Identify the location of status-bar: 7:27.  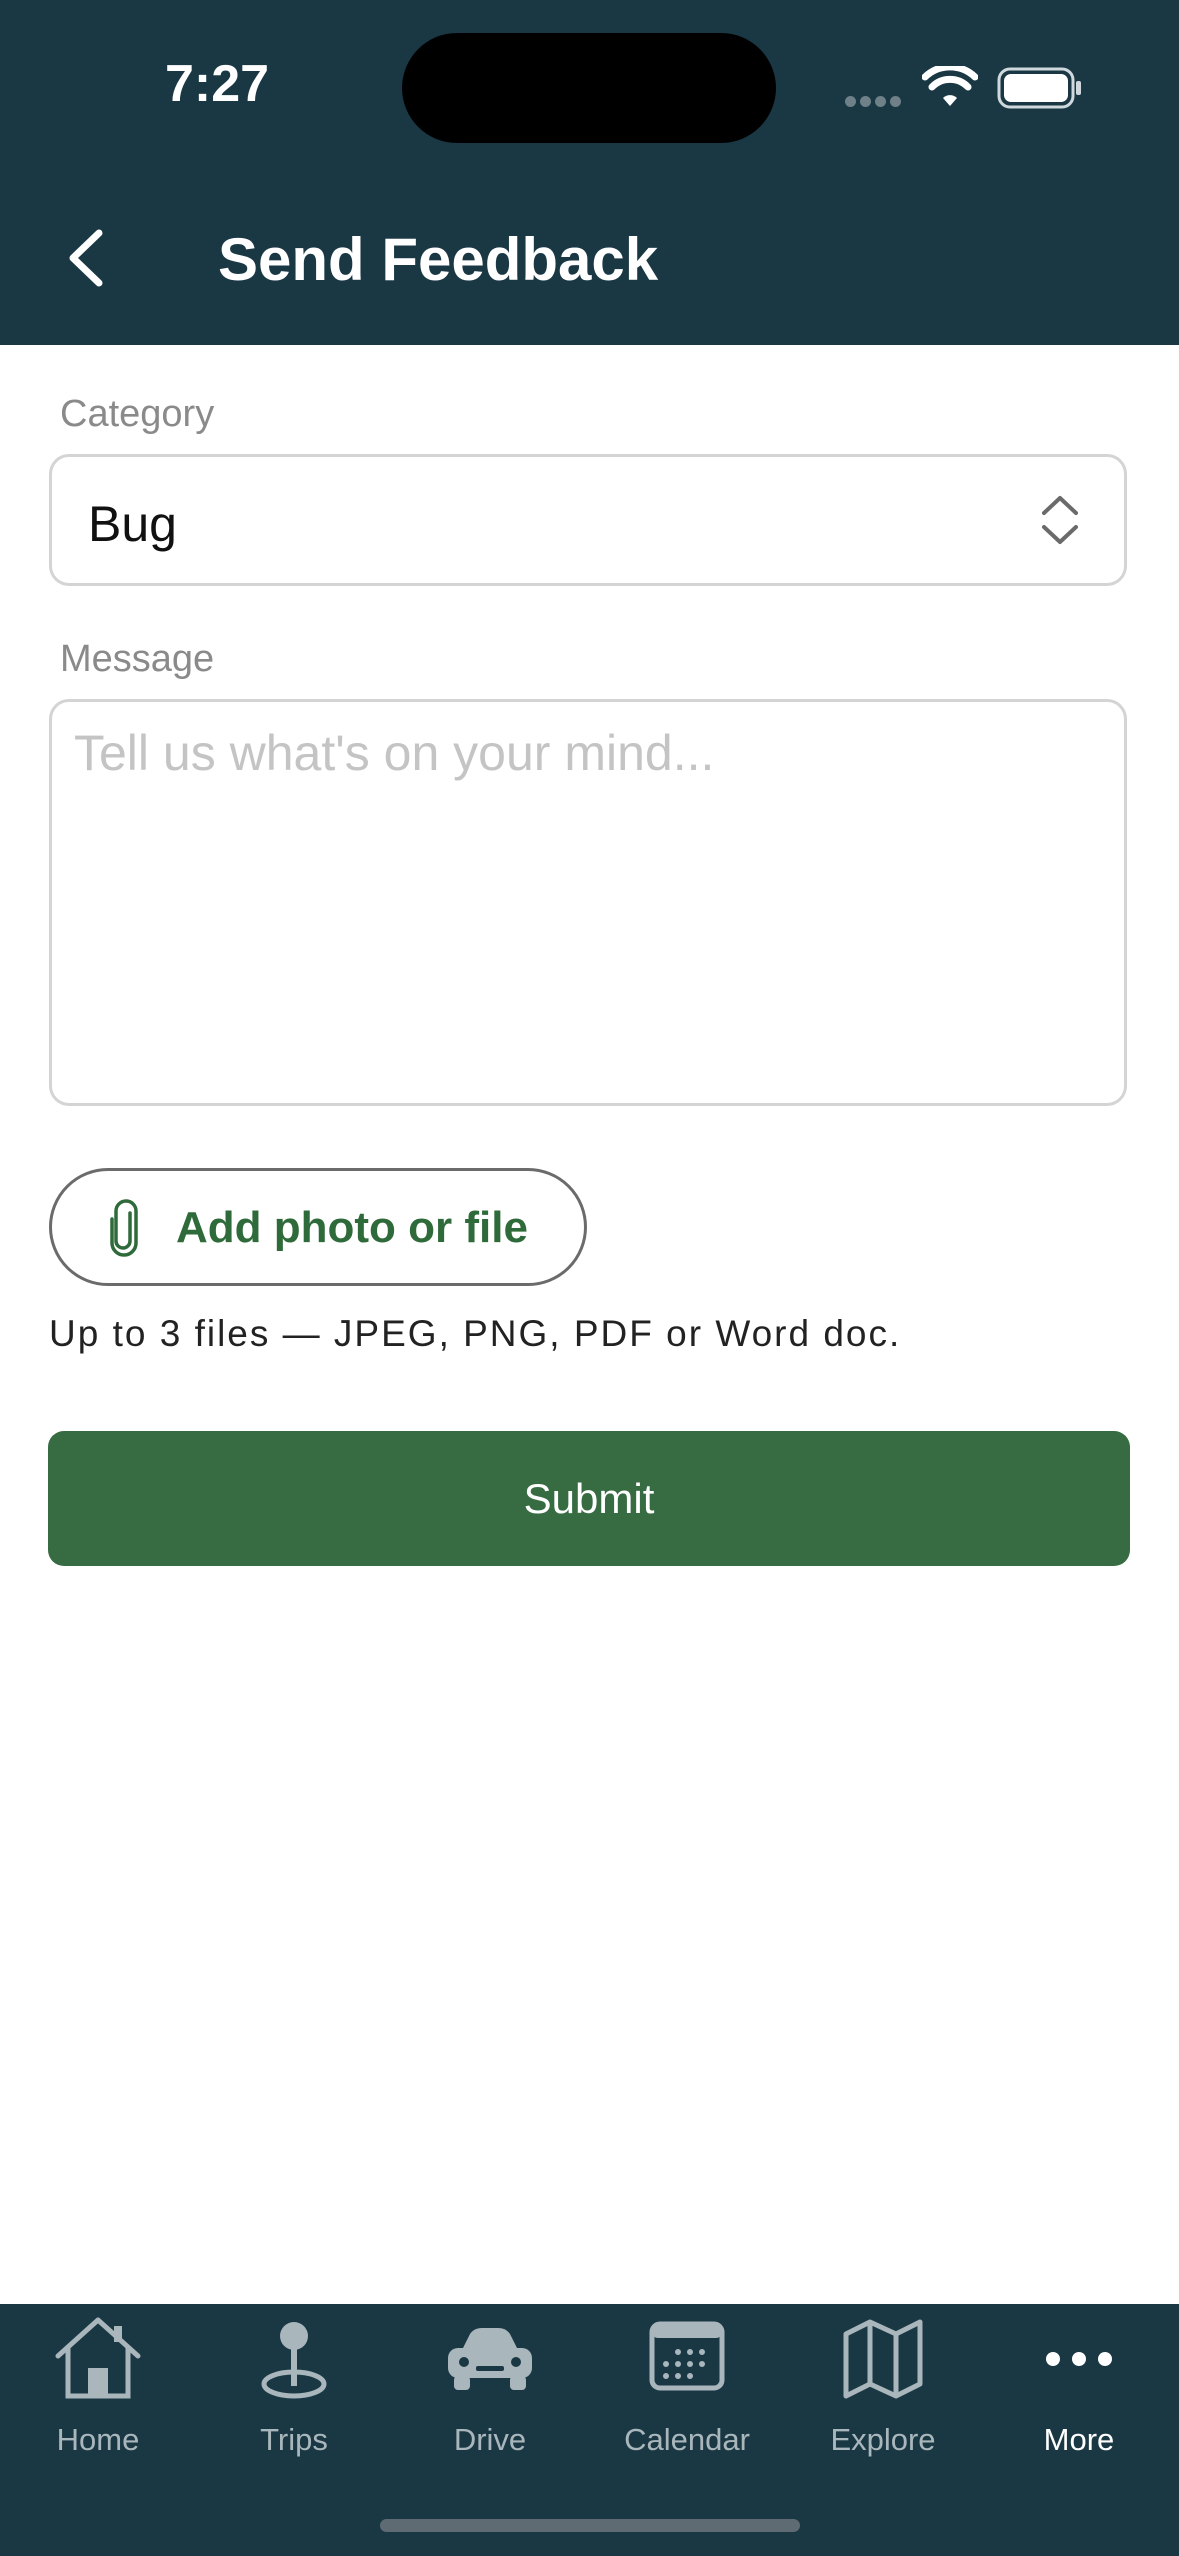
(589, 100).